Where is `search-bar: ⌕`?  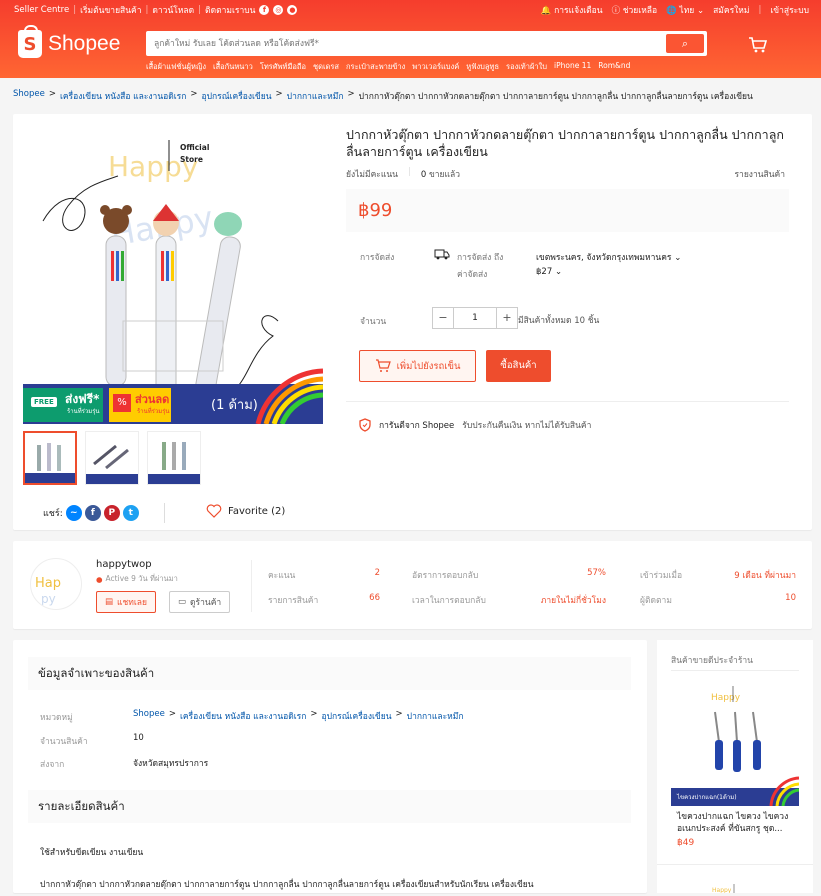
search-bar: ⌕ is located at coordinates (426, 43).